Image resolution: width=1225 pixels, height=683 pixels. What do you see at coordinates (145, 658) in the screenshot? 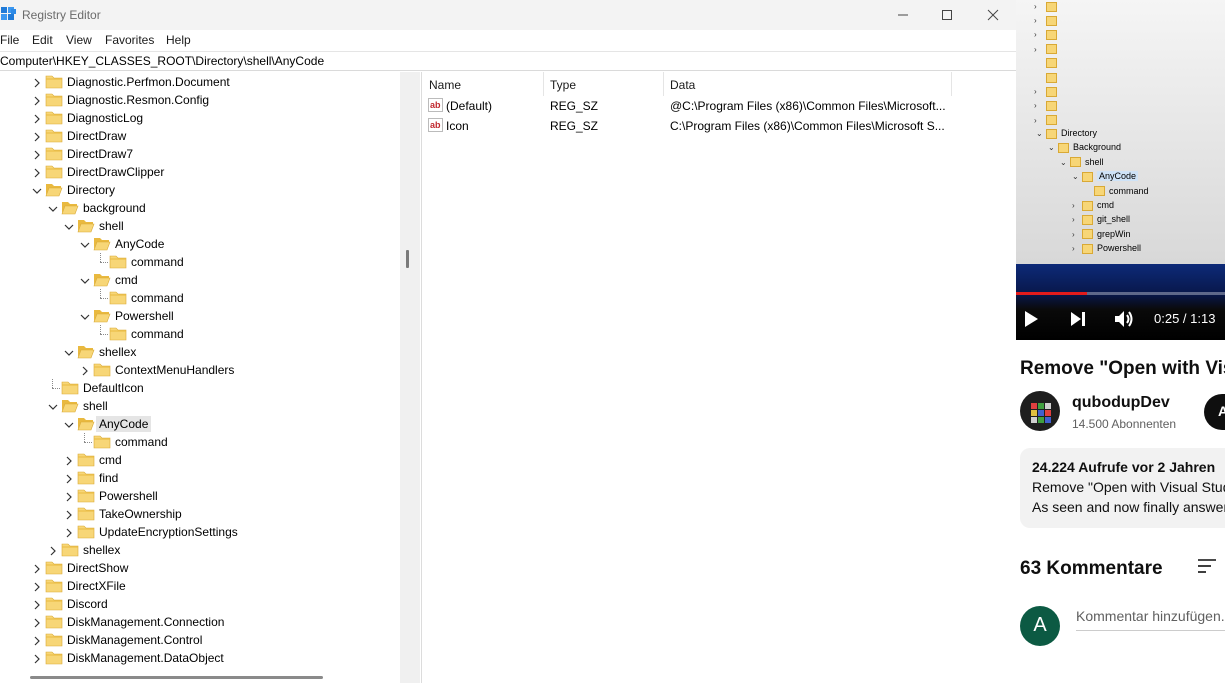
I see `tree-node-label: DiskManagement.DataObject` at bounding box center [145, 658].